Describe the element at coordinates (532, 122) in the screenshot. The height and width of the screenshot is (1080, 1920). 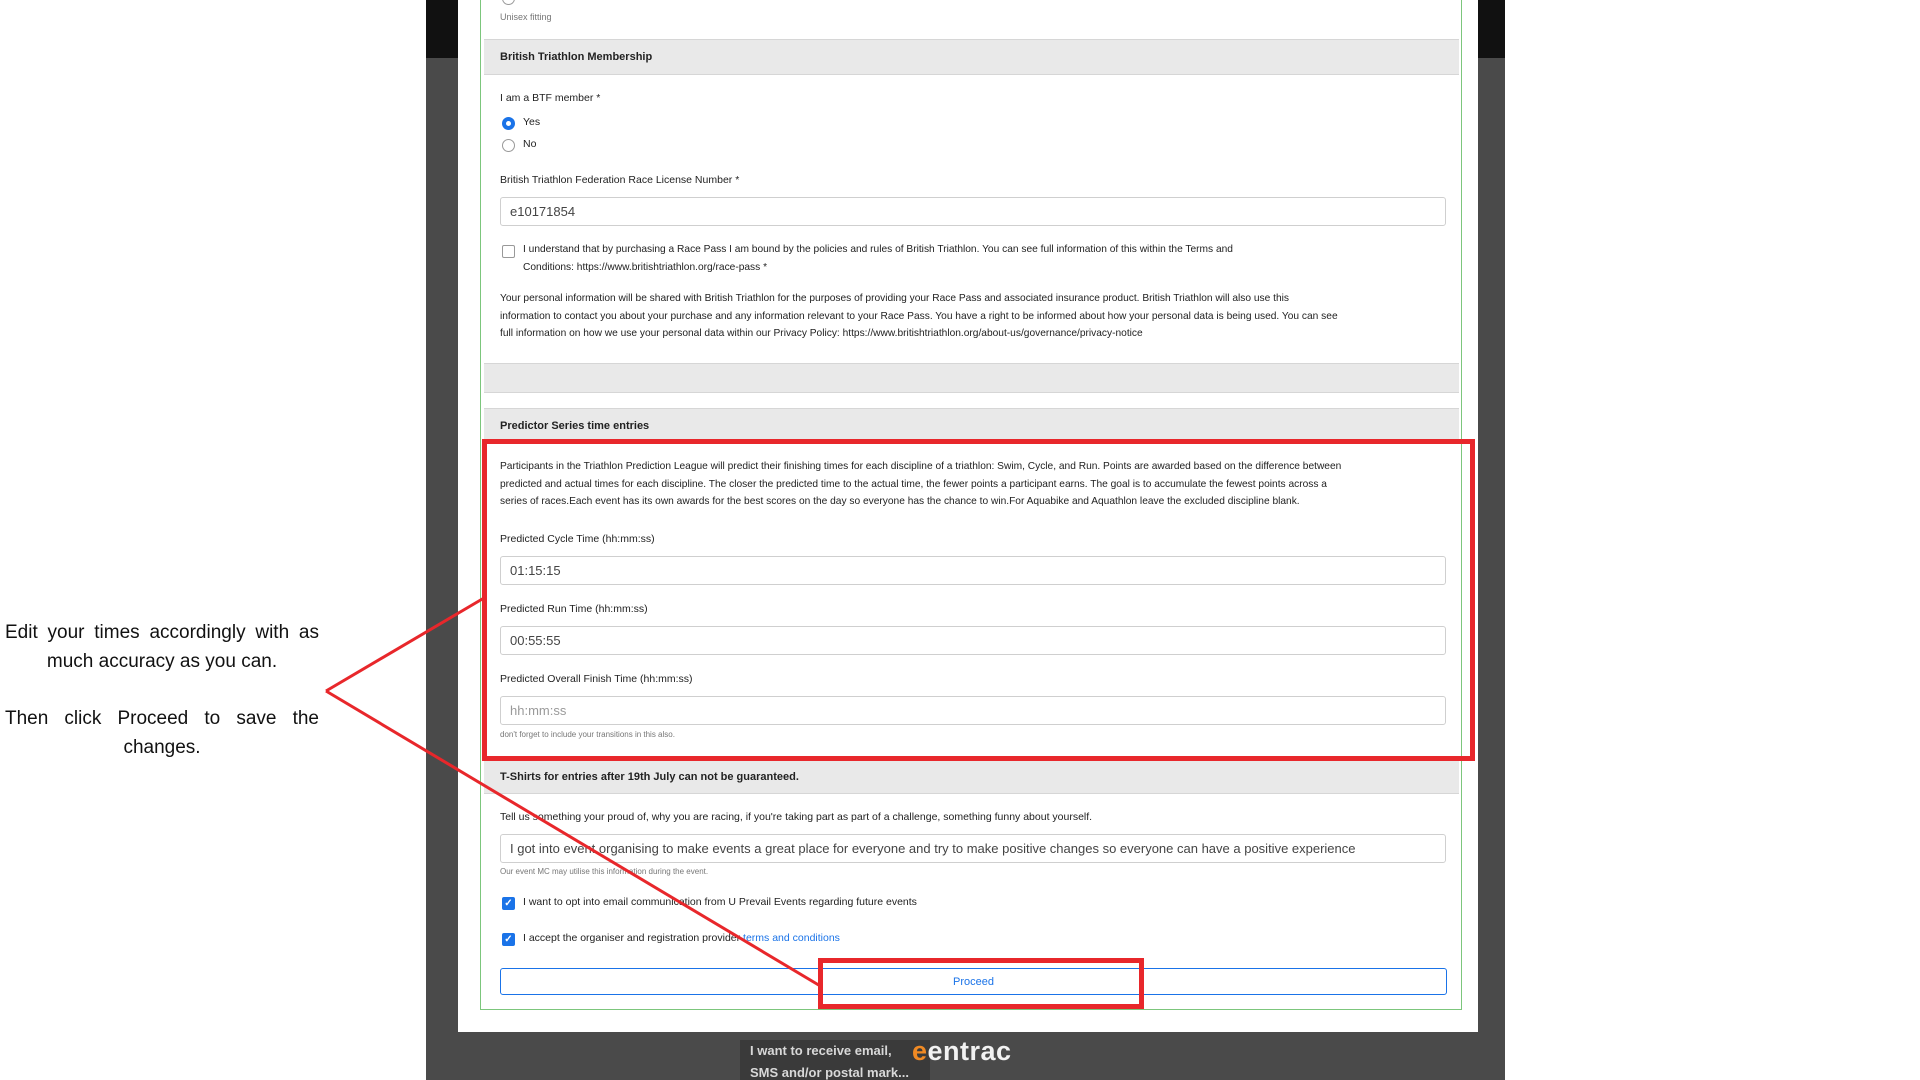
I see `radio-yes-label: Yes` at that location.